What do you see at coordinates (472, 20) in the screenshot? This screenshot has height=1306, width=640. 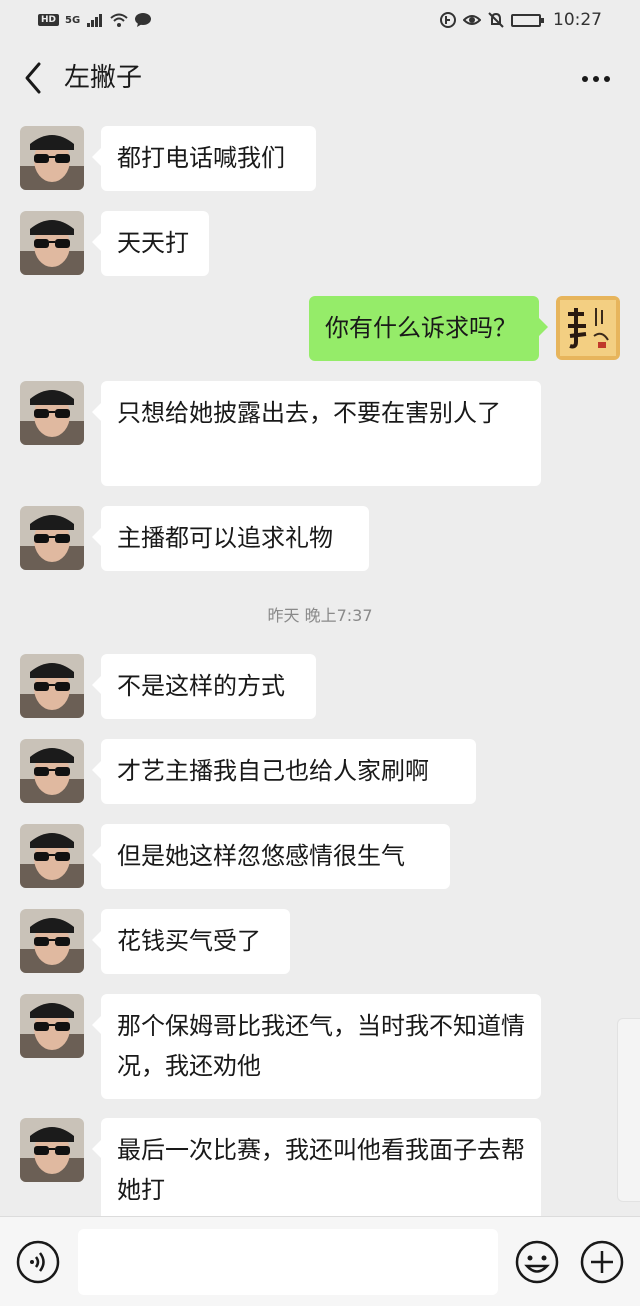 I see `eye-icon` at bounding box center [472, 20].